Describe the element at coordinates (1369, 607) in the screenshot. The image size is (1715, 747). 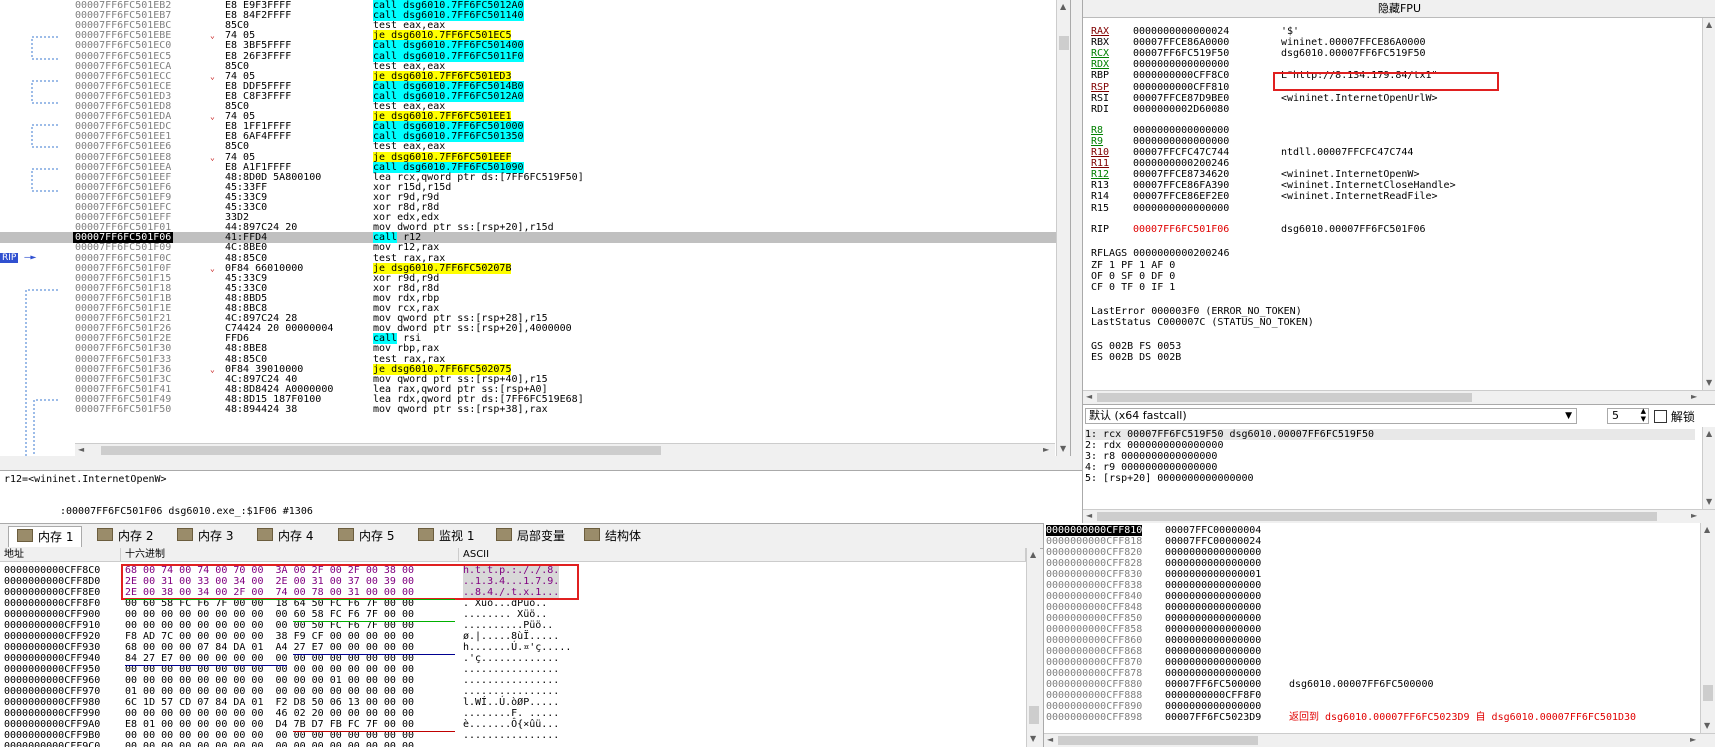
I see `stack-row: 0000000000CFF848 0000000000000000` at that location.